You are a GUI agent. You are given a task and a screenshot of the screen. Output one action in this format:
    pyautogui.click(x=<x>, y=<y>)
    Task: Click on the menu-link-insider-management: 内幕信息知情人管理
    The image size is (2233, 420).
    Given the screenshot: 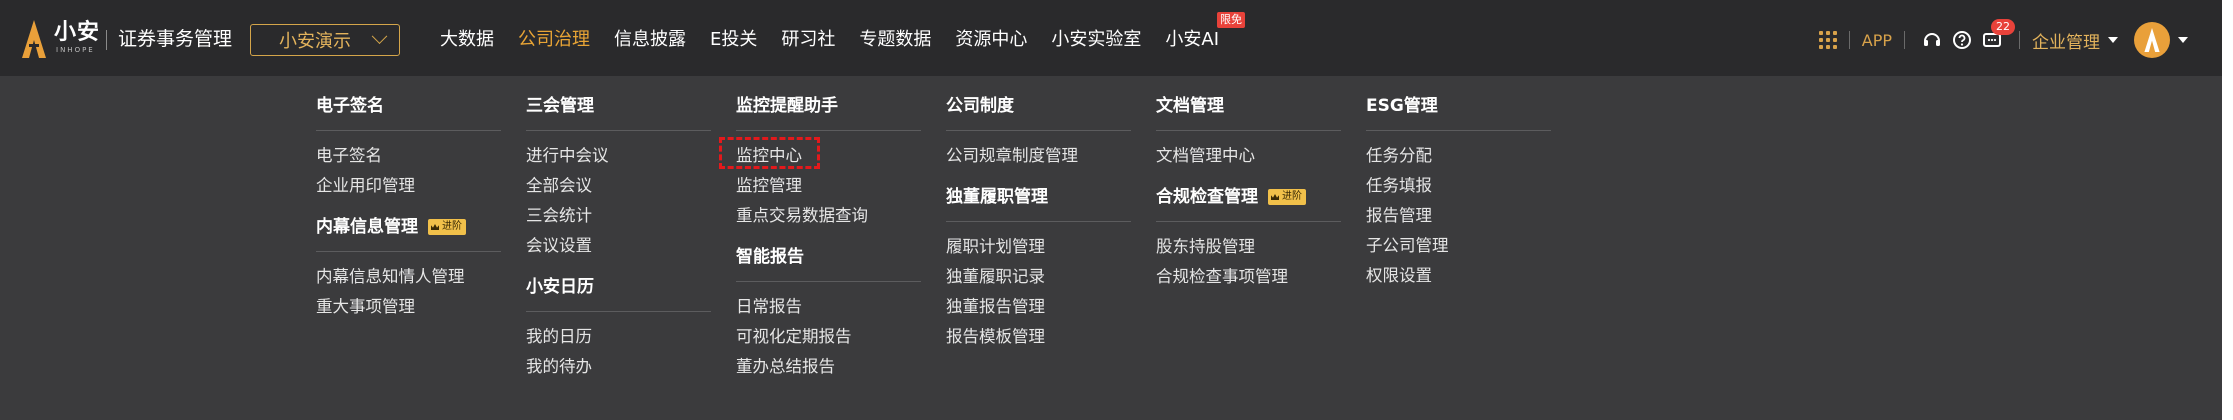 What is the action you would take?
    pyautogui.click(x=408, y=277)
    